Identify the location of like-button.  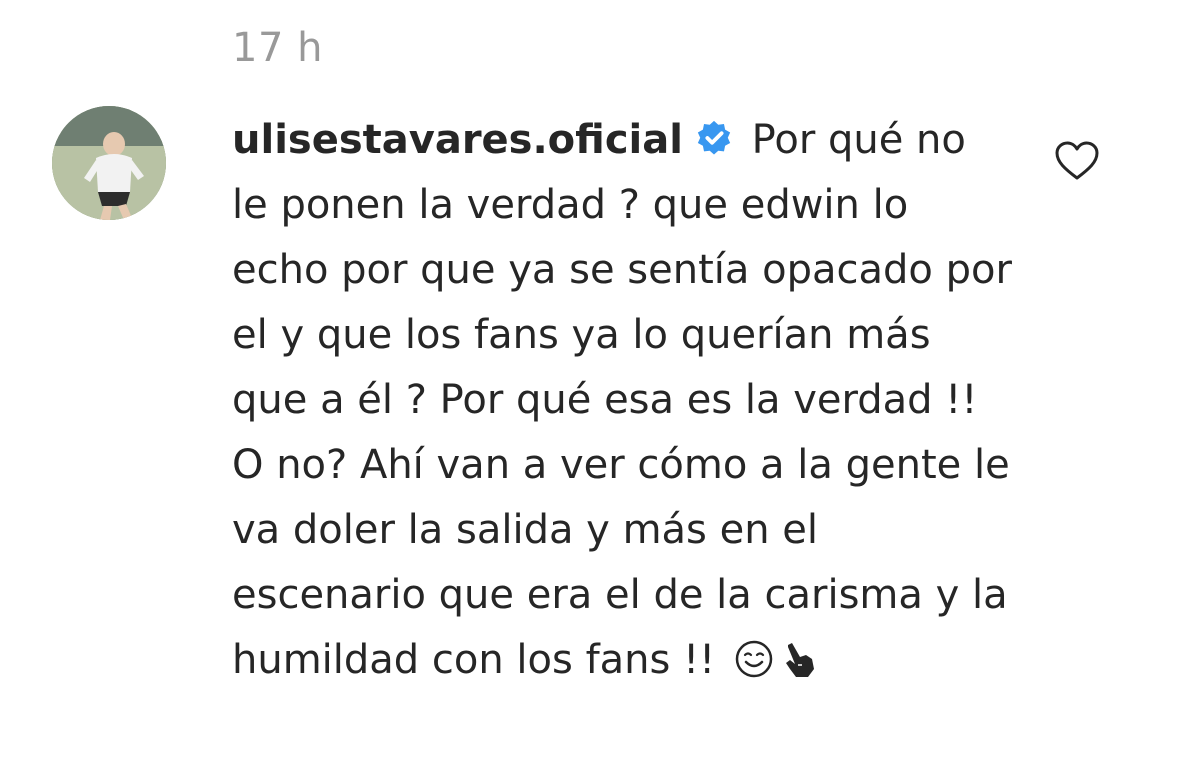
(1077, 161).